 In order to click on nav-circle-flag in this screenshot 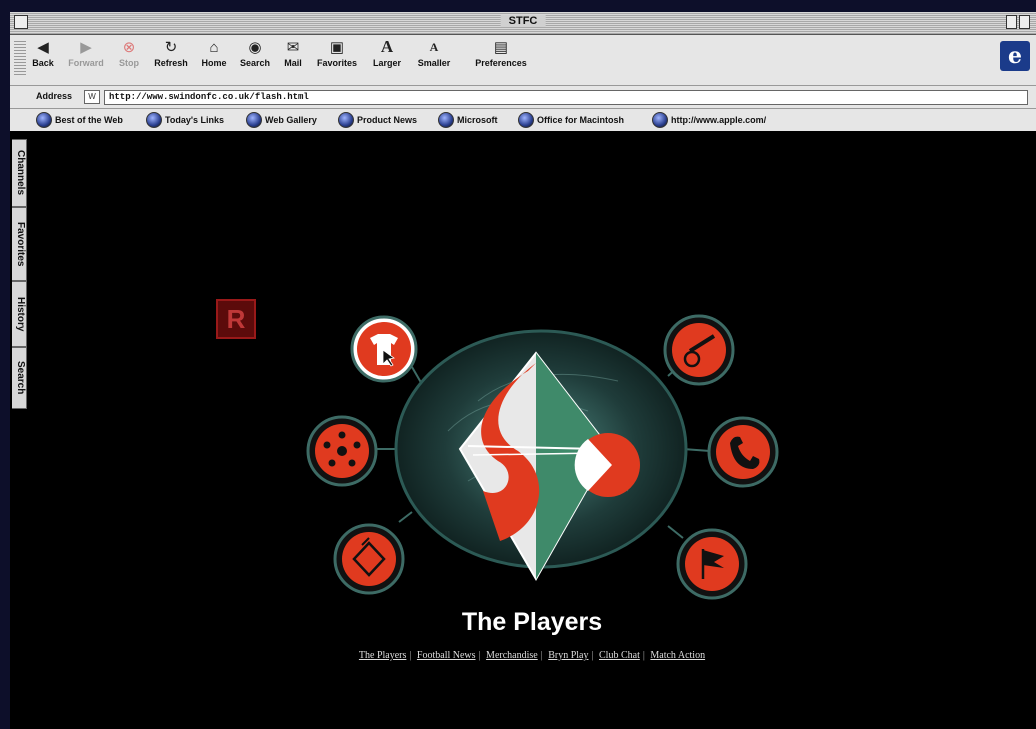, I will do `click(712, 564)`.